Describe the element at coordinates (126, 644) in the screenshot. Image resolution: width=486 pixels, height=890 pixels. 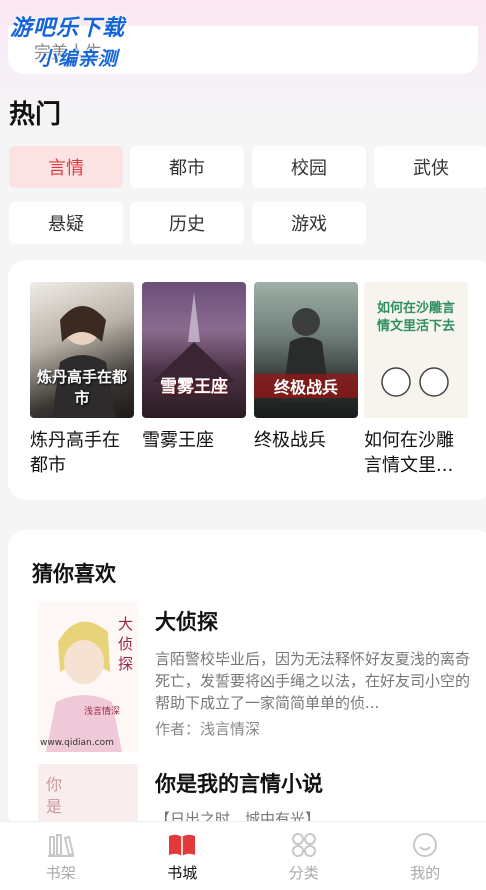
I see `cover-title: 大侦探` at that location.